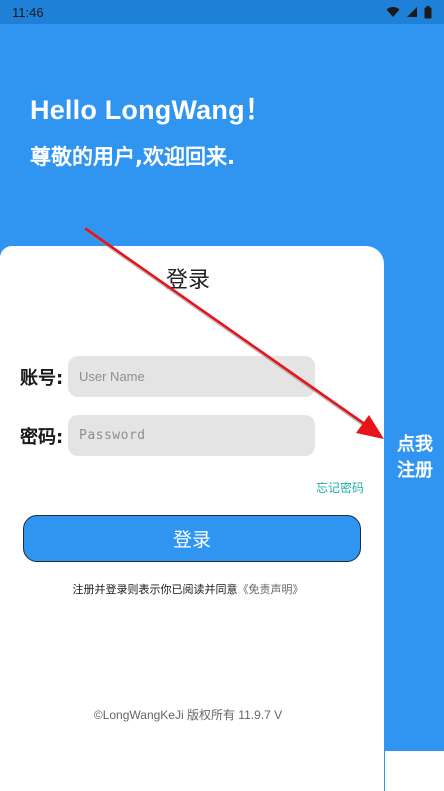  I want to click on password-row: 密码:, so click(167, 435).